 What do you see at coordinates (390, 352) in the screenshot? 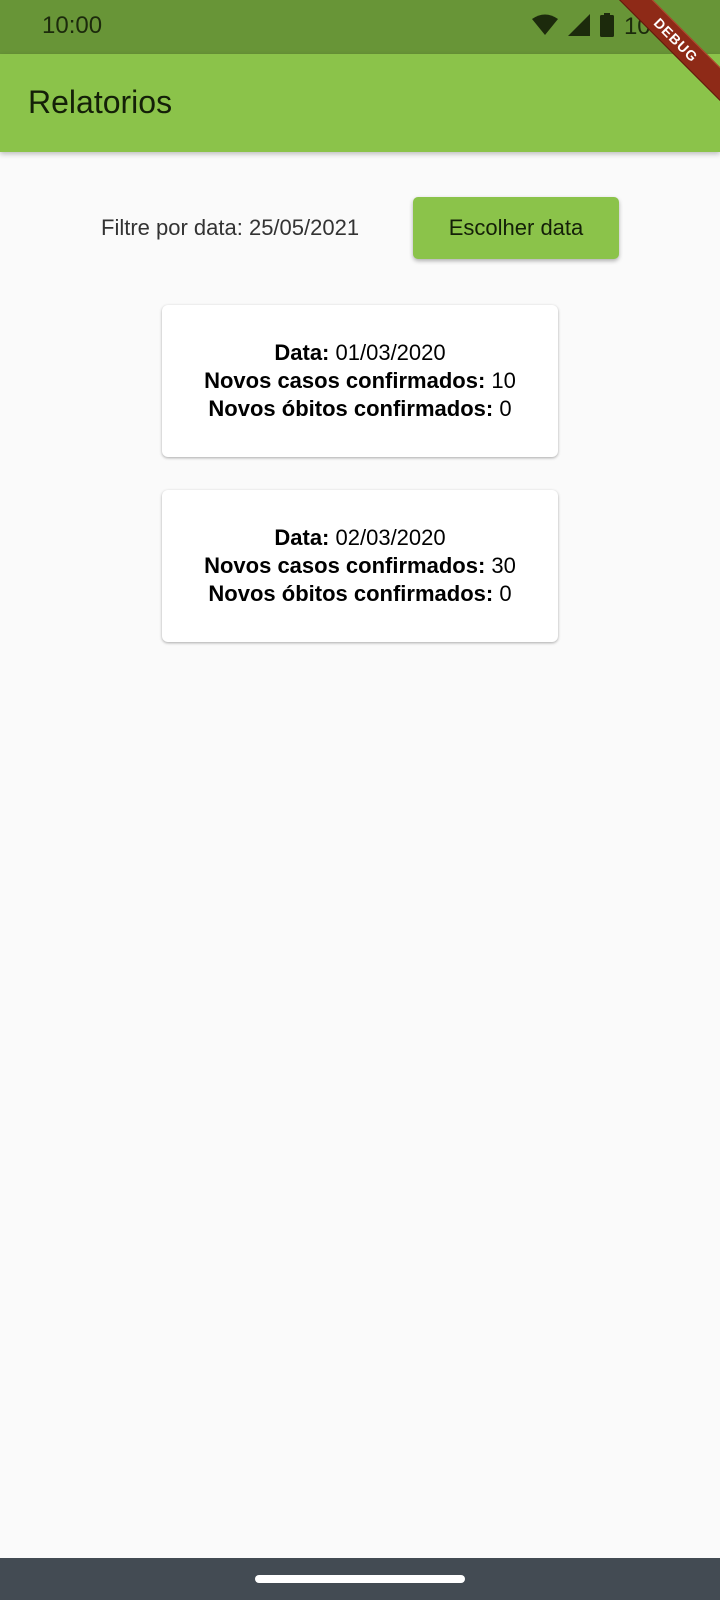
I see `report-date-value: 01/03/2020` at bounding box center [390, 352].